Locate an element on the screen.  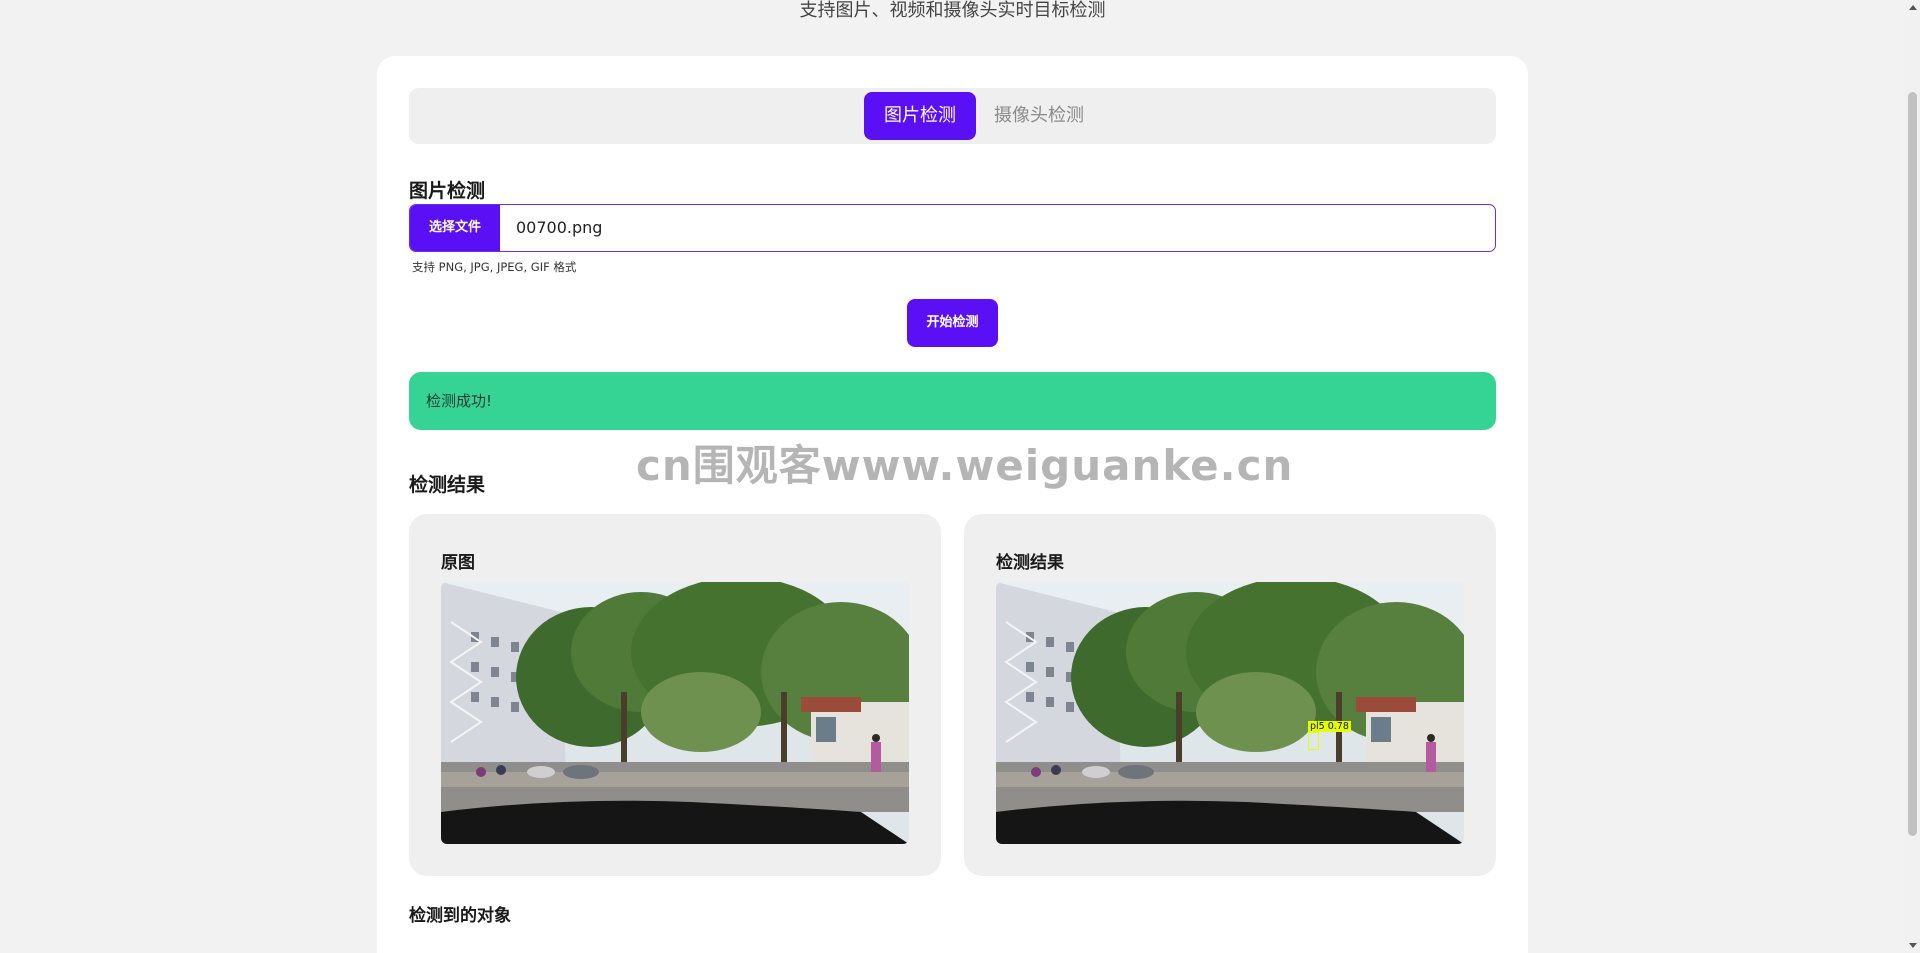
result-image-panel: 检测结果 pl5 0.78 is located at coordinates (1230, 695).